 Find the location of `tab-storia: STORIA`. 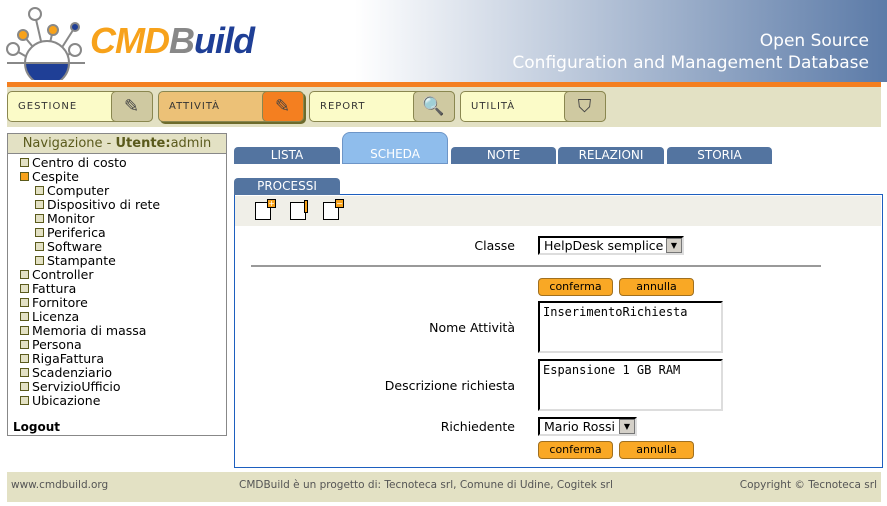

tab-storia: STORIA is located at coordinates (719, 155).